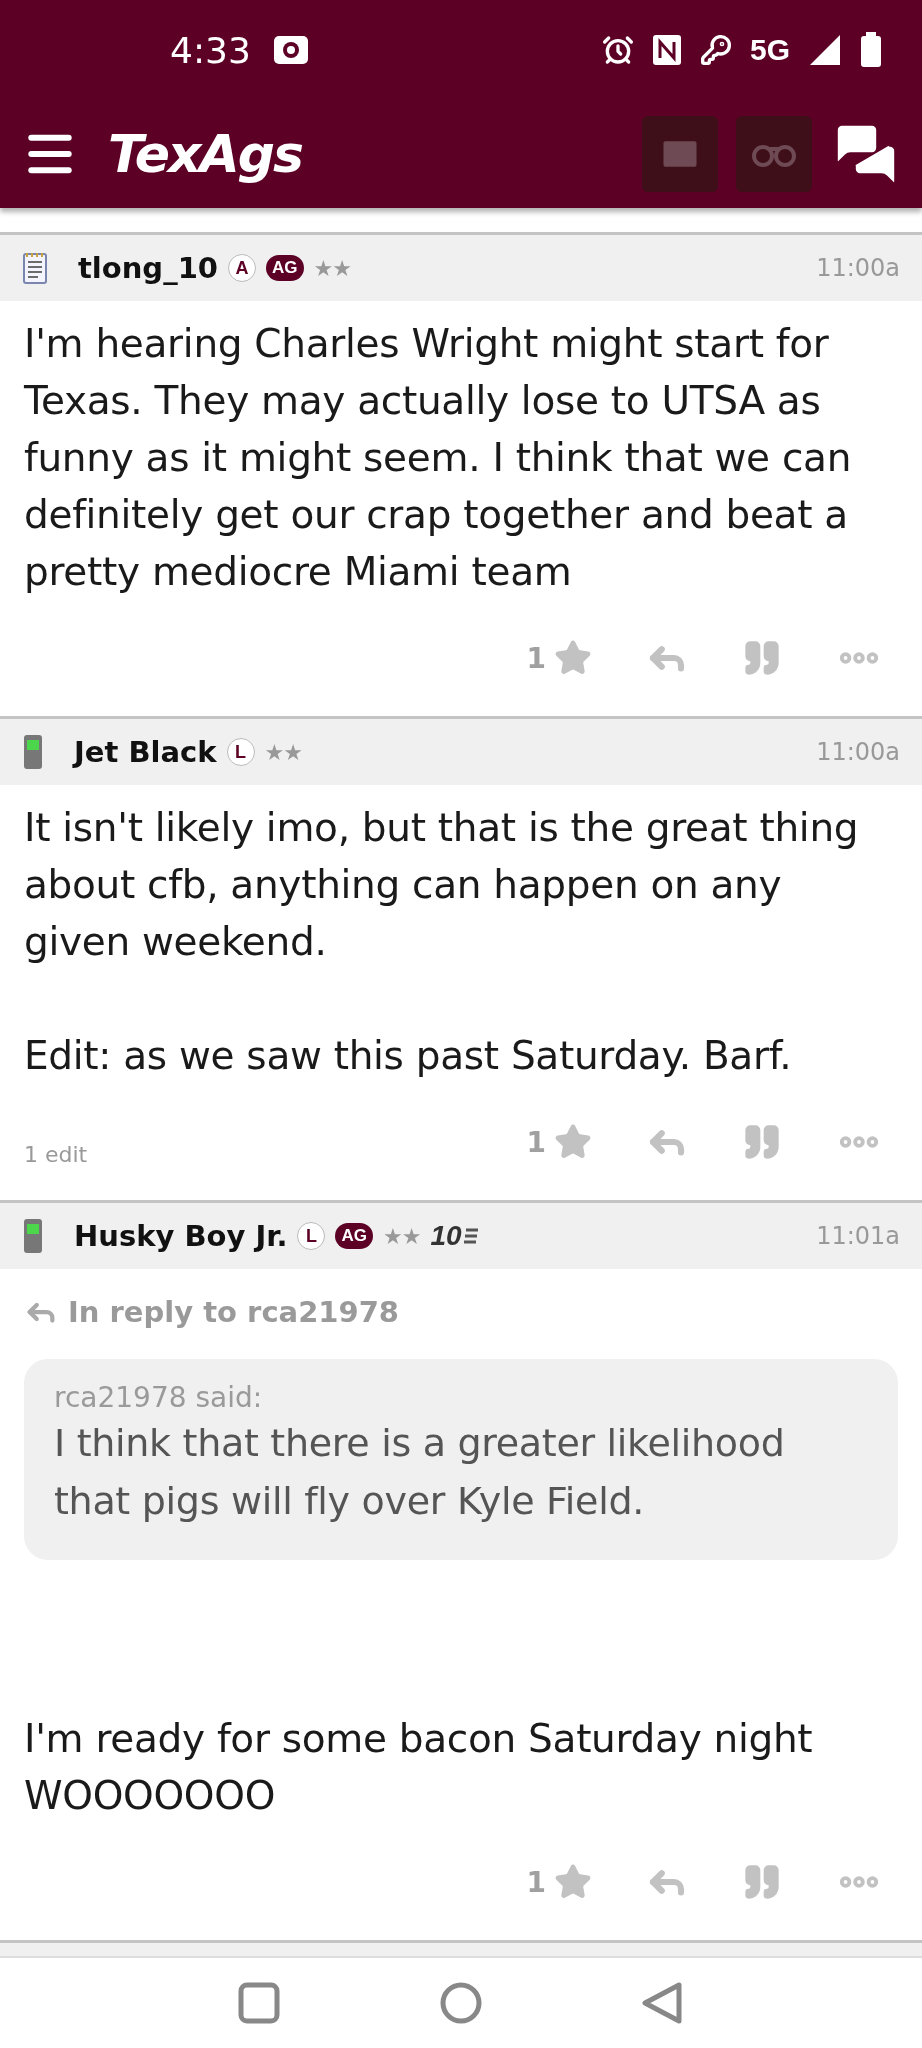  I want to click on post-text: Edit: as we saw this past Saturday. Barf., so click(408, 1056).